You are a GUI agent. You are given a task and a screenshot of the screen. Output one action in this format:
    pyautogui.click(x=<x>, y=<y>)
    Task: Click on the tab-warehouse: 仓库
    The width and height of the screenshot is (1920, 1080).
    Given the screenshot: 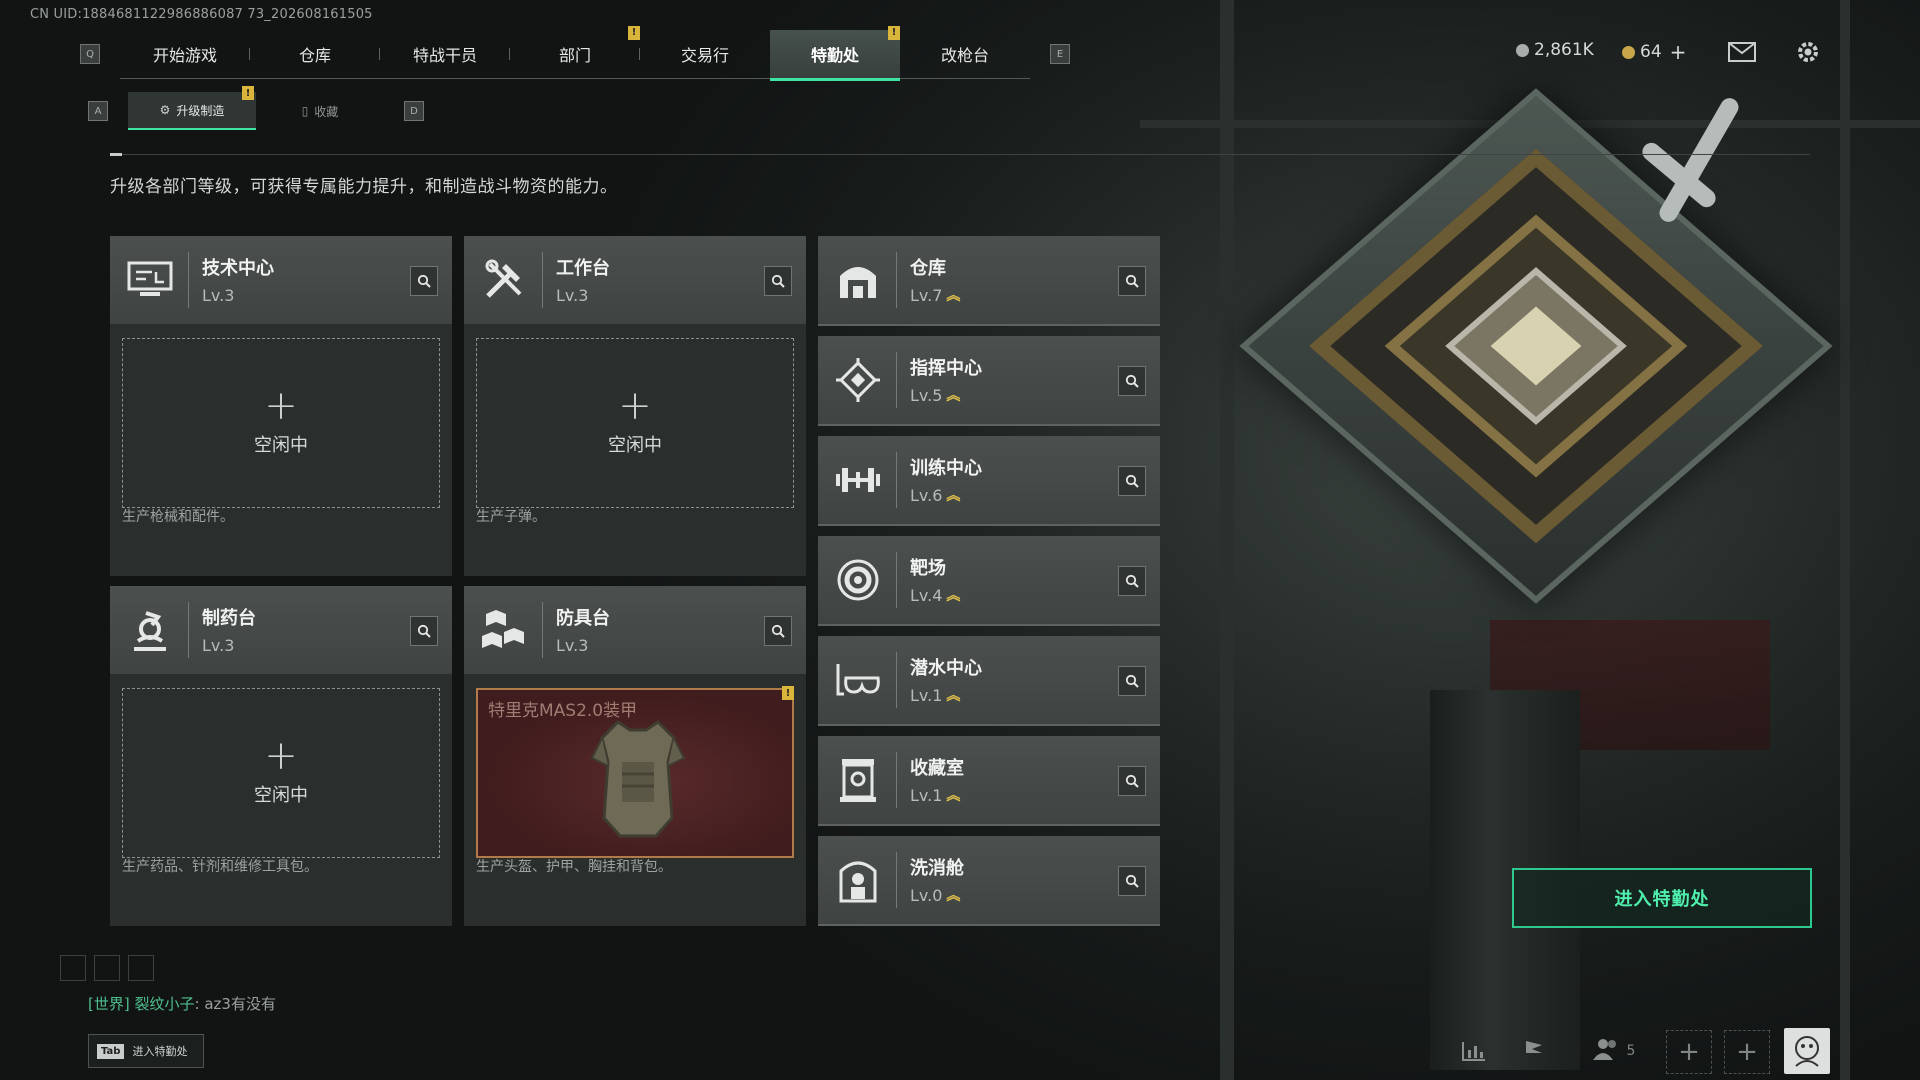 What is the action you would take?
    pyautogui.click(x=315, y=54)
    